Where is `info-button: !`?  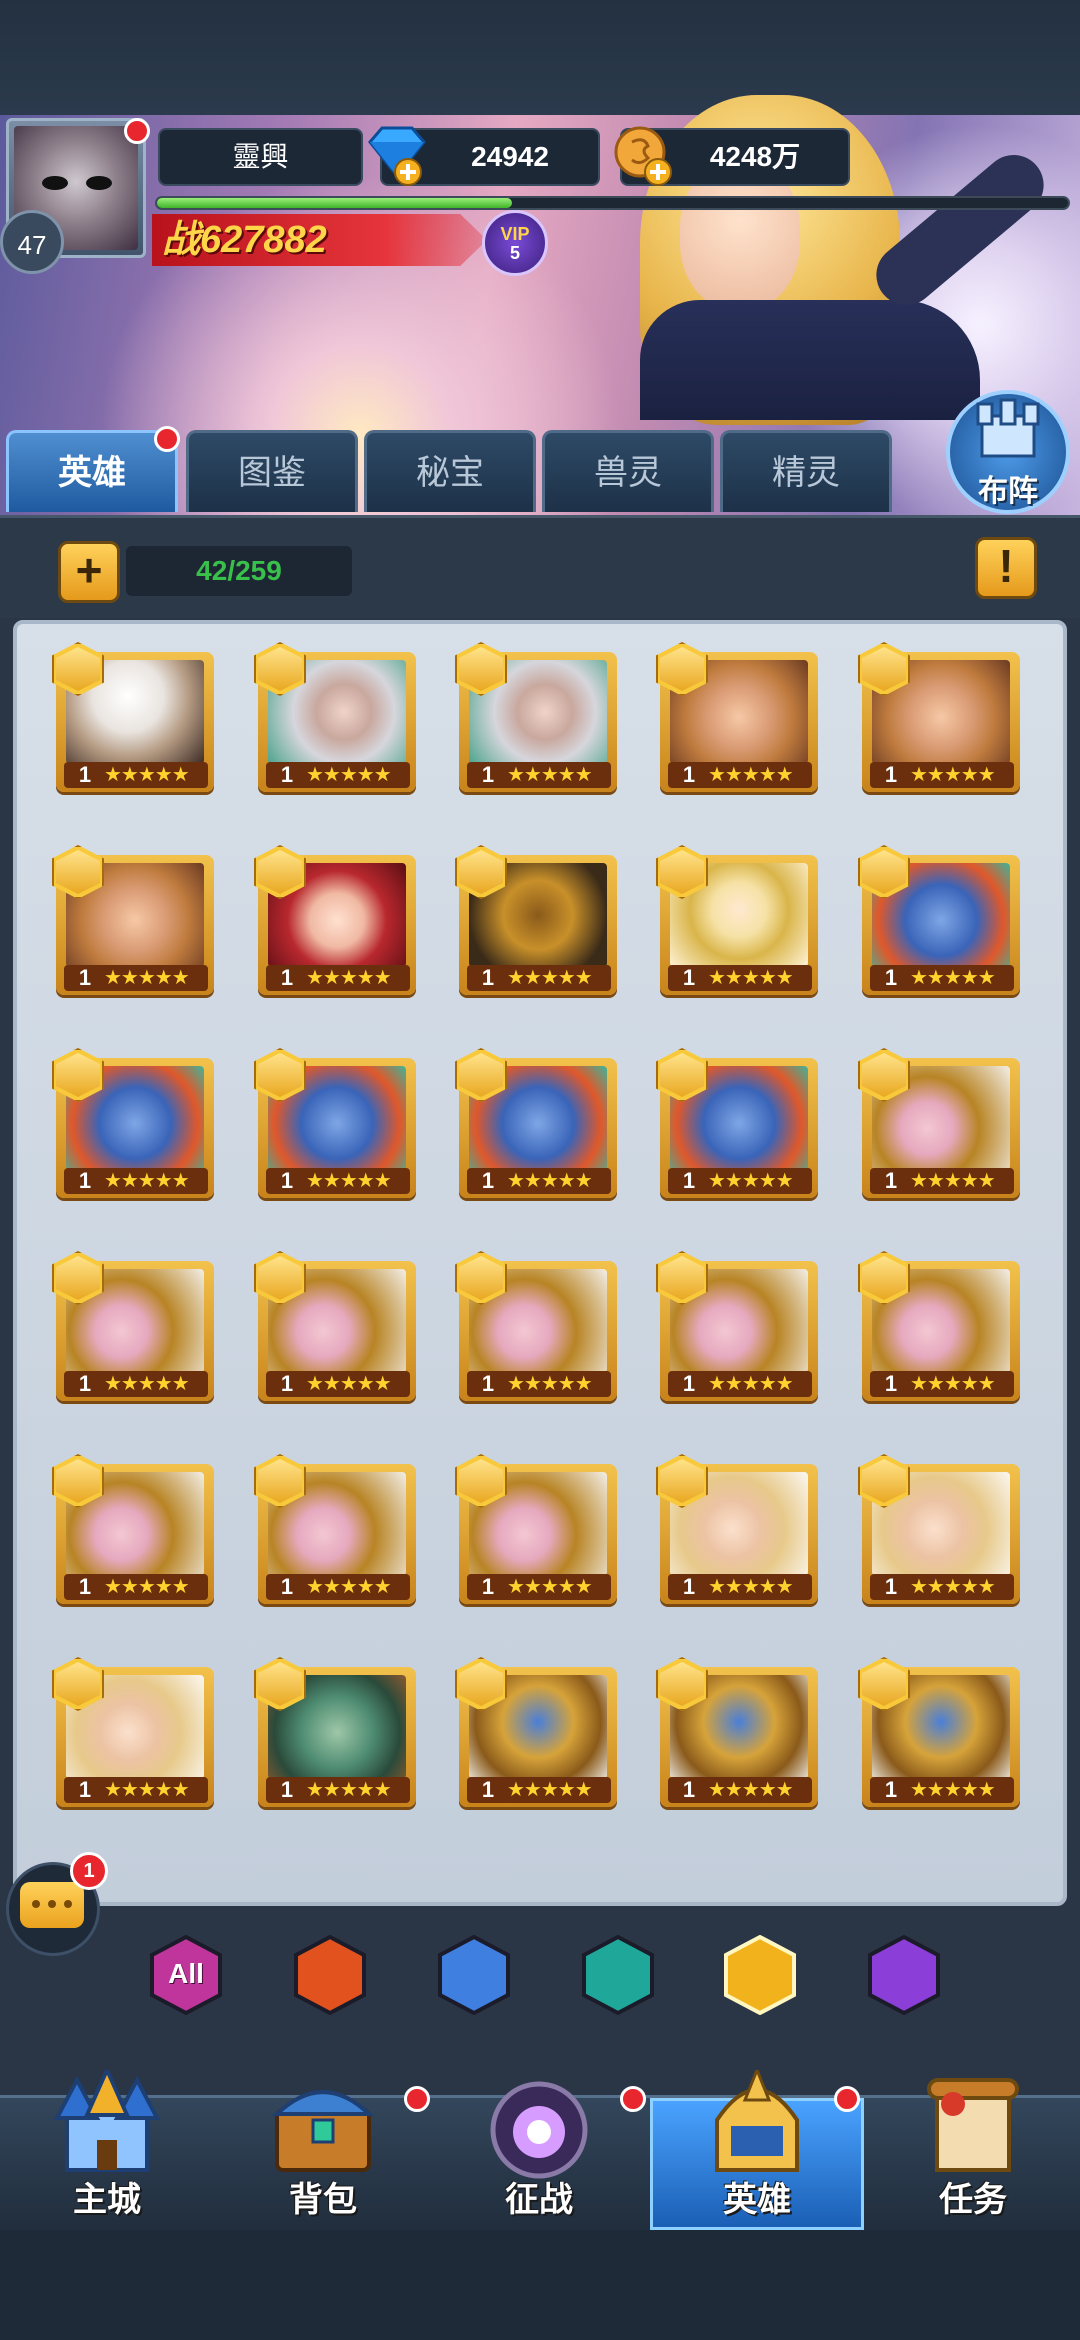
info-button: ! is located at coordinates (1006, 568).